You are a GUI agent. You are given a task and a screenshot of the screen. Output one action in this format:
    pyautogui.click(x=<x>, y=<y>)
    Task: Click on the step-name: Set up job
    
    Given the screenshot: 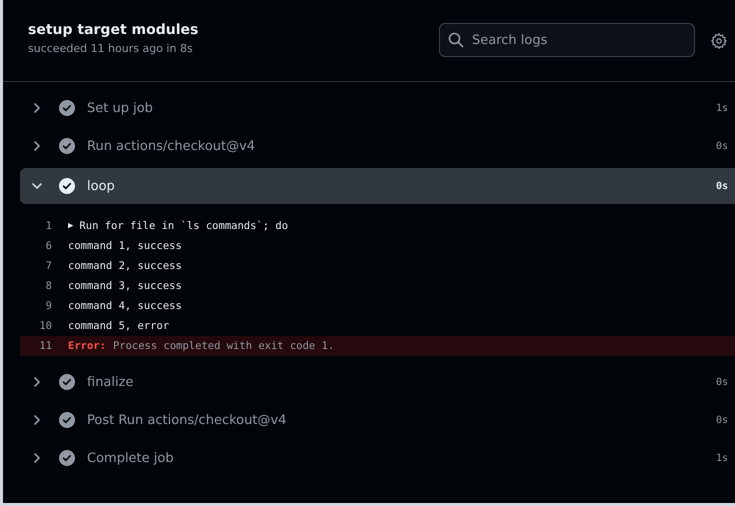 What is the action you would take?
    pyautogui.click(x=120, y=108)
    